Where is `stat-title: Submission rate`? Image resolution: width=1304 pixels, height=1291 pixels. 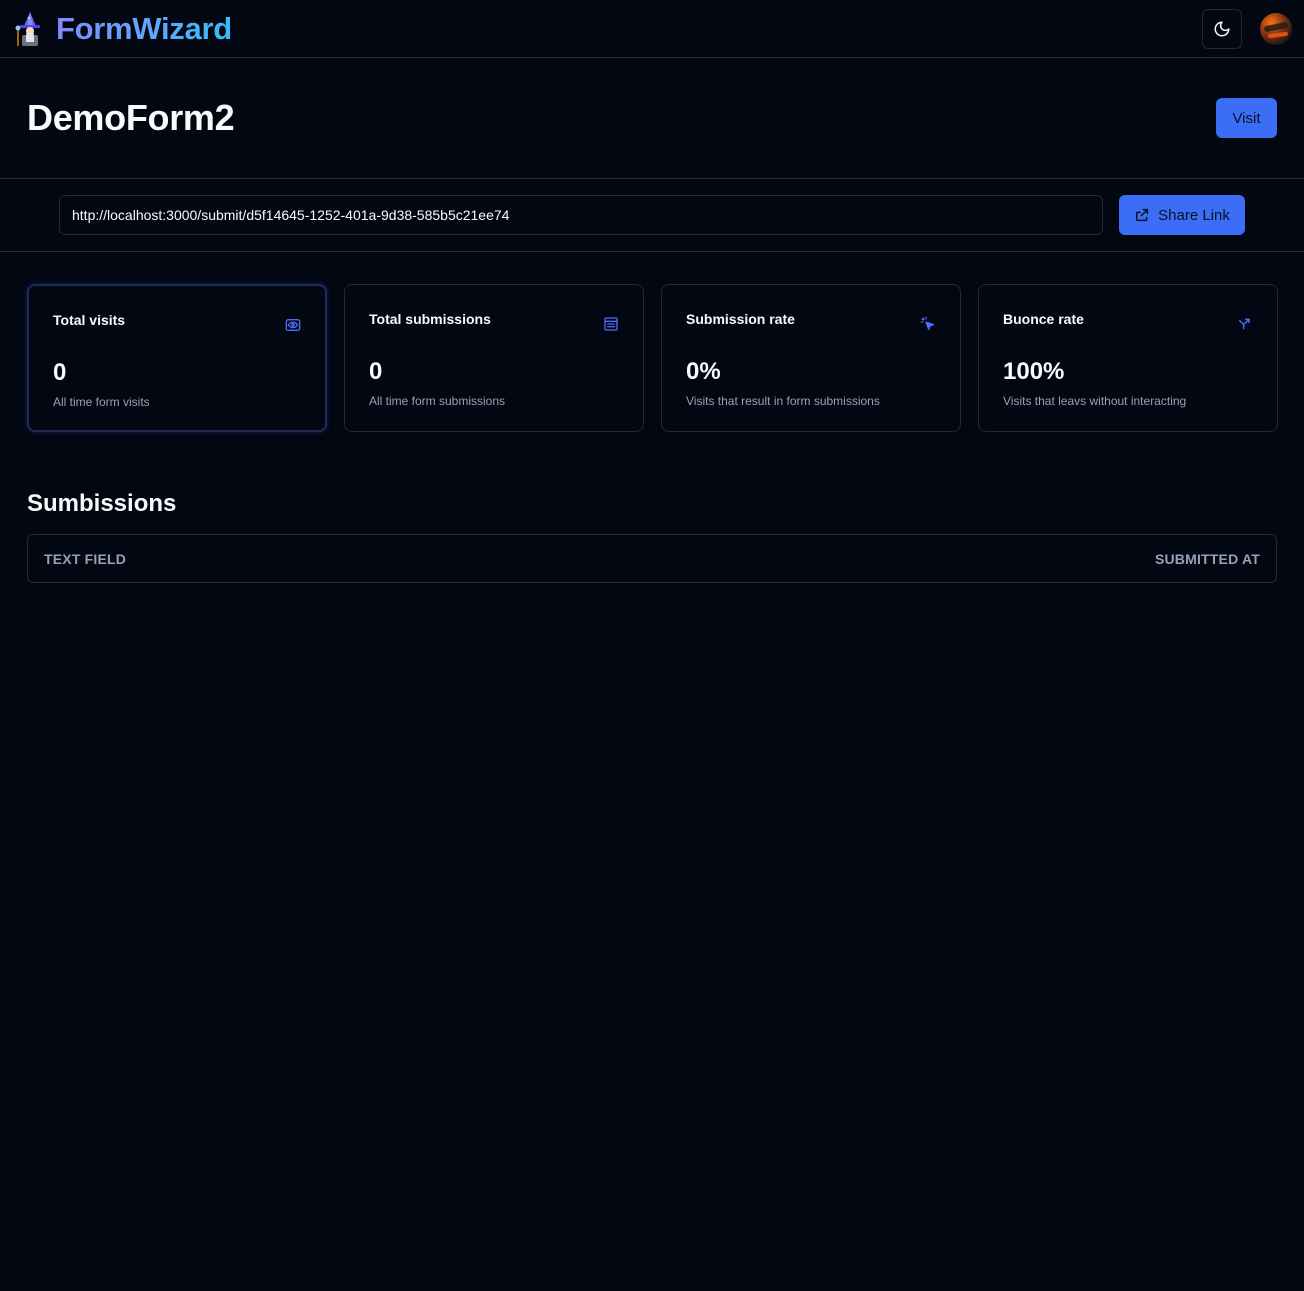
stat-title: Submission rate is located at coordinates (740, 319).